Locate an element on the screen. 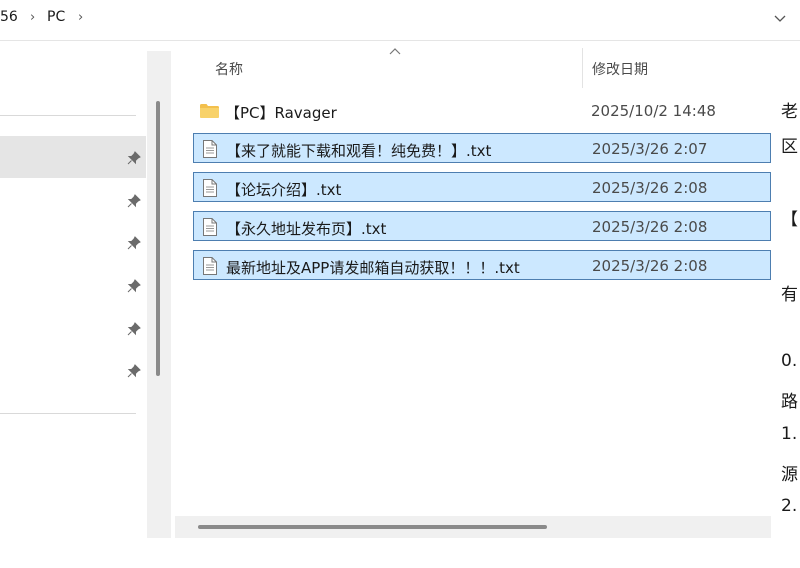  file-name: 最新地址及APP请发邮箱自动获取！！！.txt is located at coordinates (373, 268).